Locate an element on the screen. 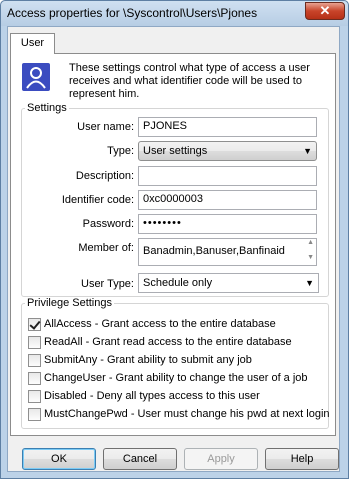  allaccess-checkbox is located at coordinates (34, 324).